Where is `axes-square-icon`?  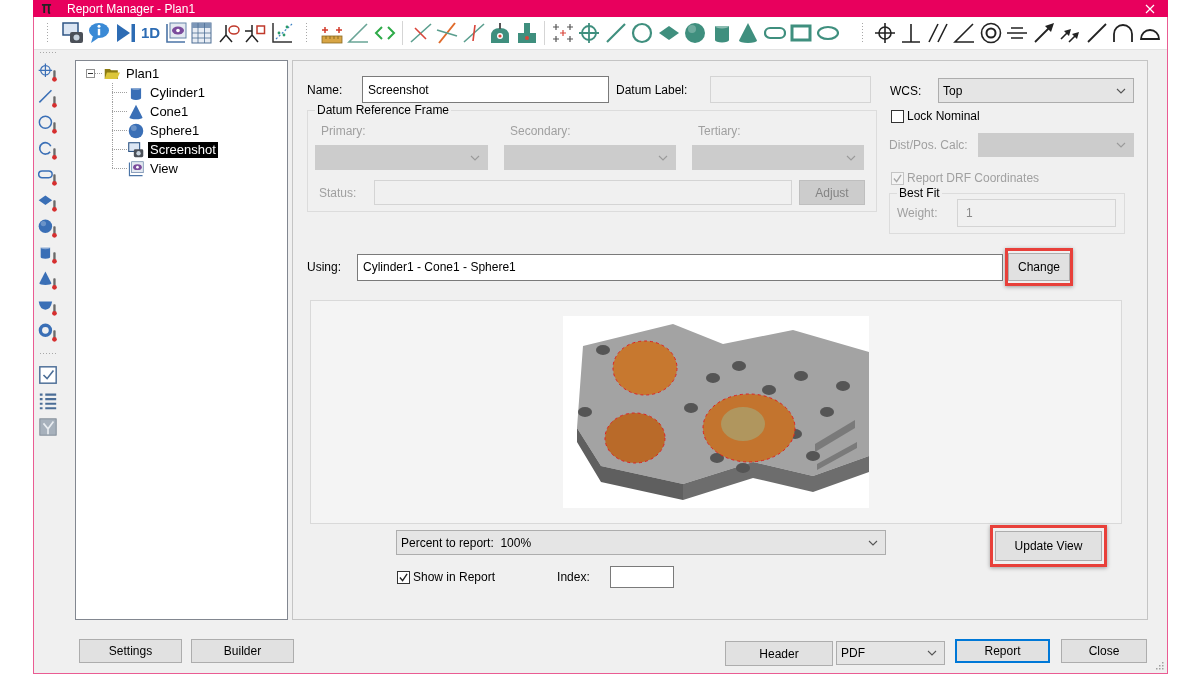 axes-square-icon is located at coordinates (255, 33).